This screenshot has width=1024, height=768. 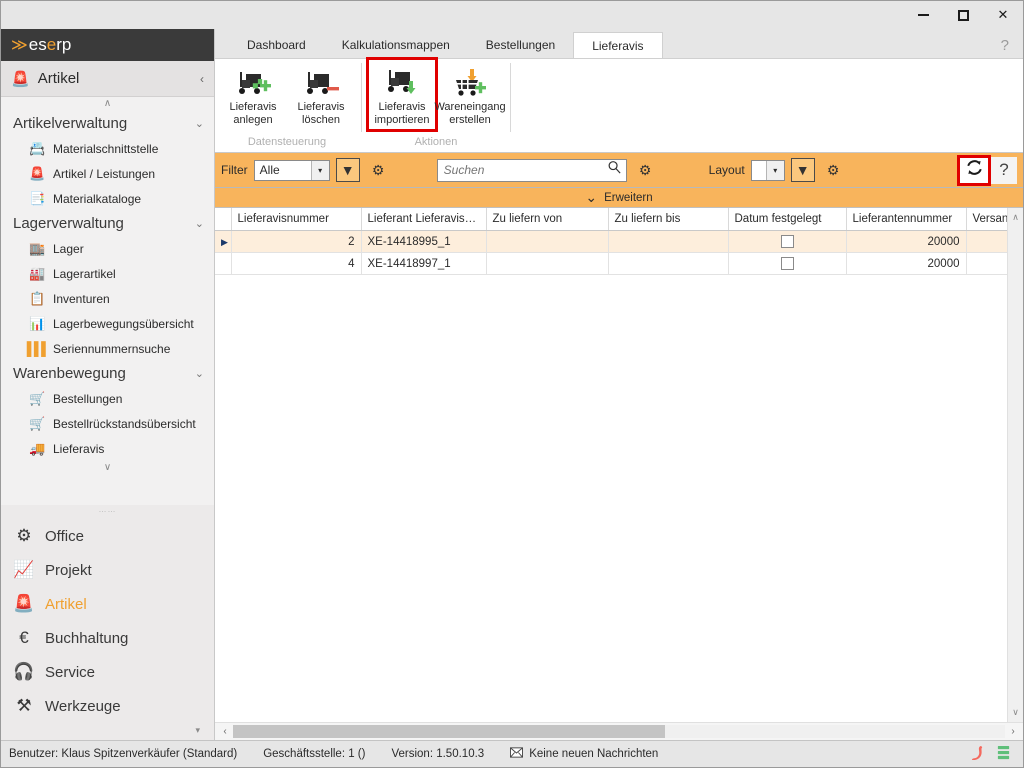 I want to click on module-item-projekt: 📈 Projekt, so click(x=107, y=570).